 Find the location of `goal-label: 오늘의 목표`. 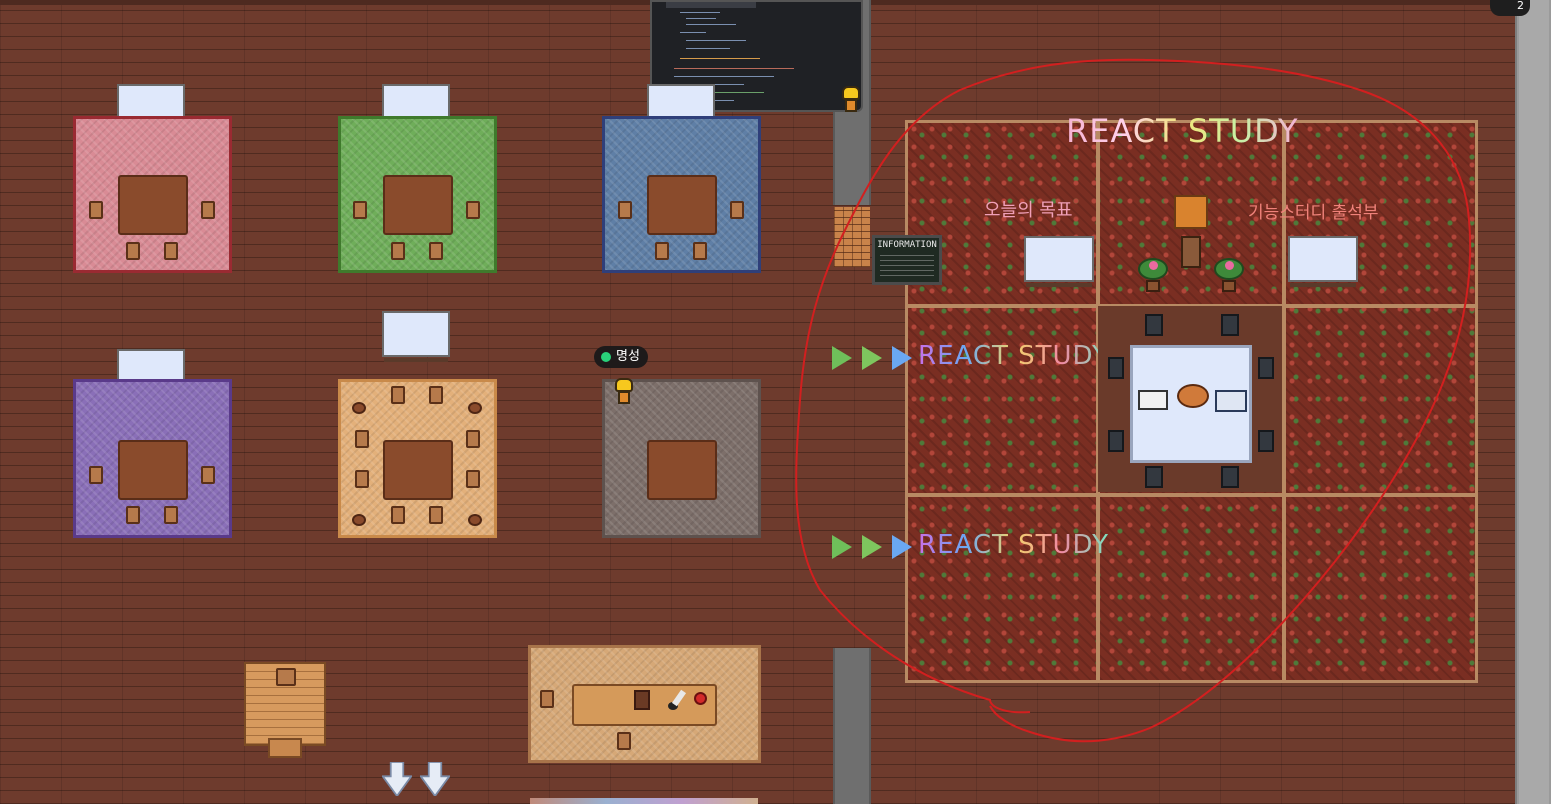

goal-label: 오늘의 목표 is located at coordinates (1028, 210).